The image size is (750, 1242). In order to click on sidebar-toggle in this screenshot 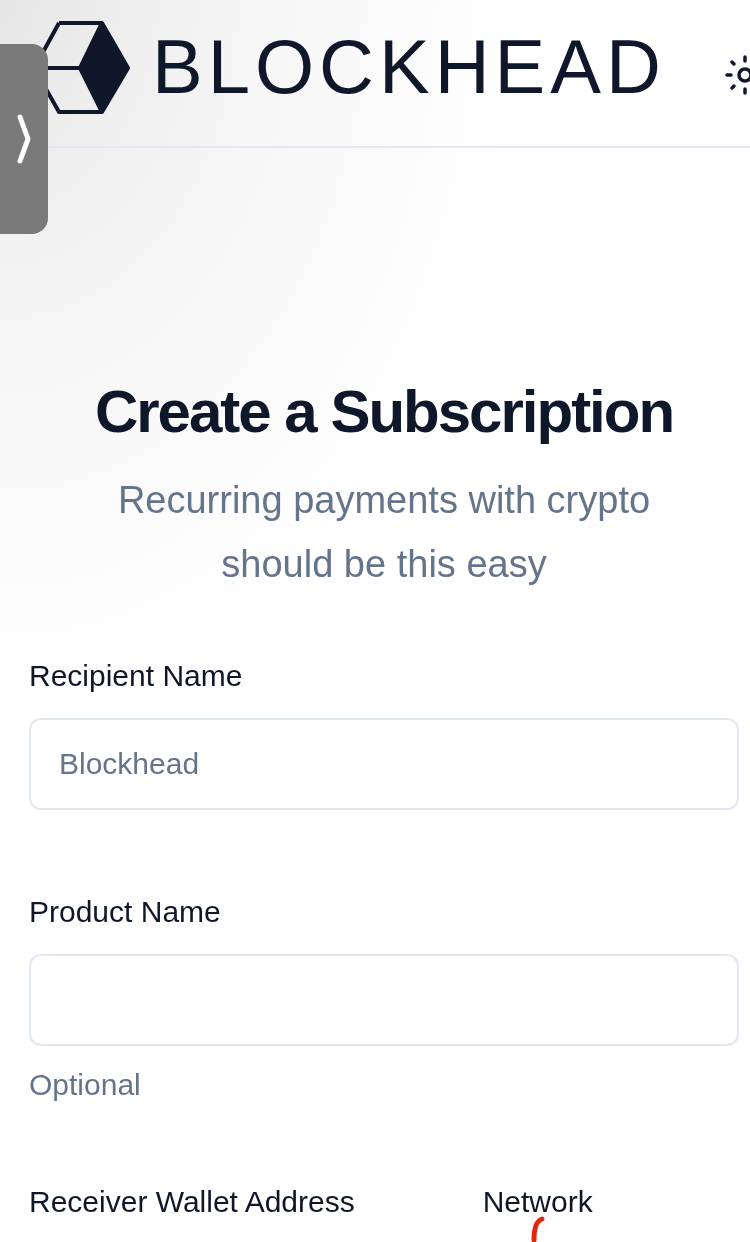, I will do `click(24, 139)`.